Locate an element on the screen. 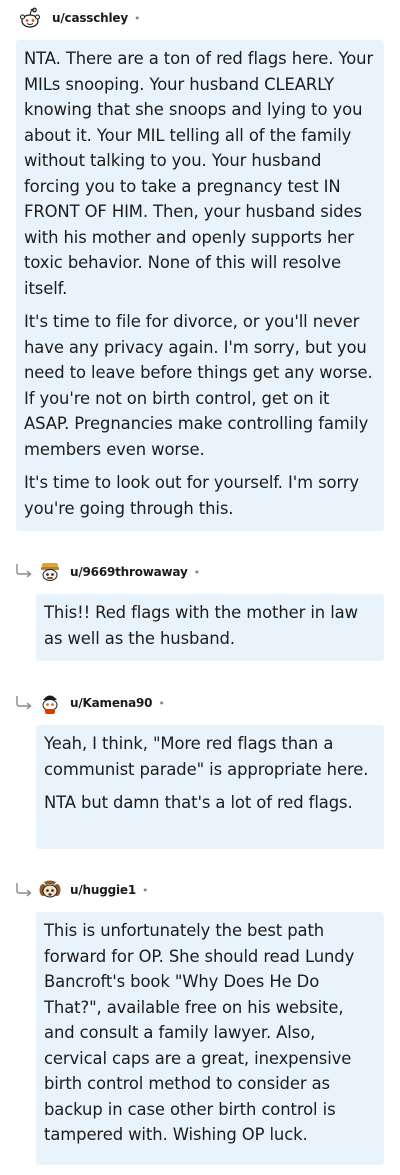  username: u/Kamena90 is located at coordinates (111, 703).